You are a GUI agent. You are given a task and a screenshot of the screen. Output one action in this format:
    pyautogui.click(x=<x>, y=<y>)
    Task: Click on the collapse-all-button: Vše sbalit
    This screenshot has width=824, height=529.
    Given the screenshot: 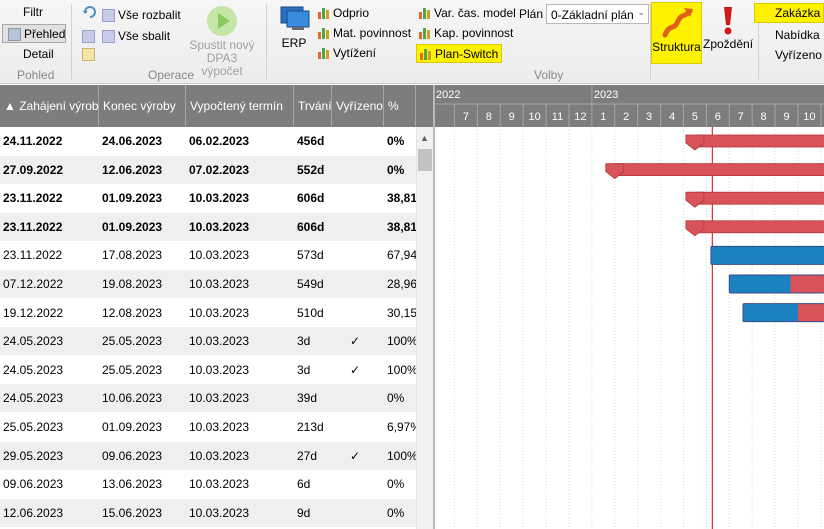 What is the action you would take?
    pyautogui.click(x=126, y=36)
    